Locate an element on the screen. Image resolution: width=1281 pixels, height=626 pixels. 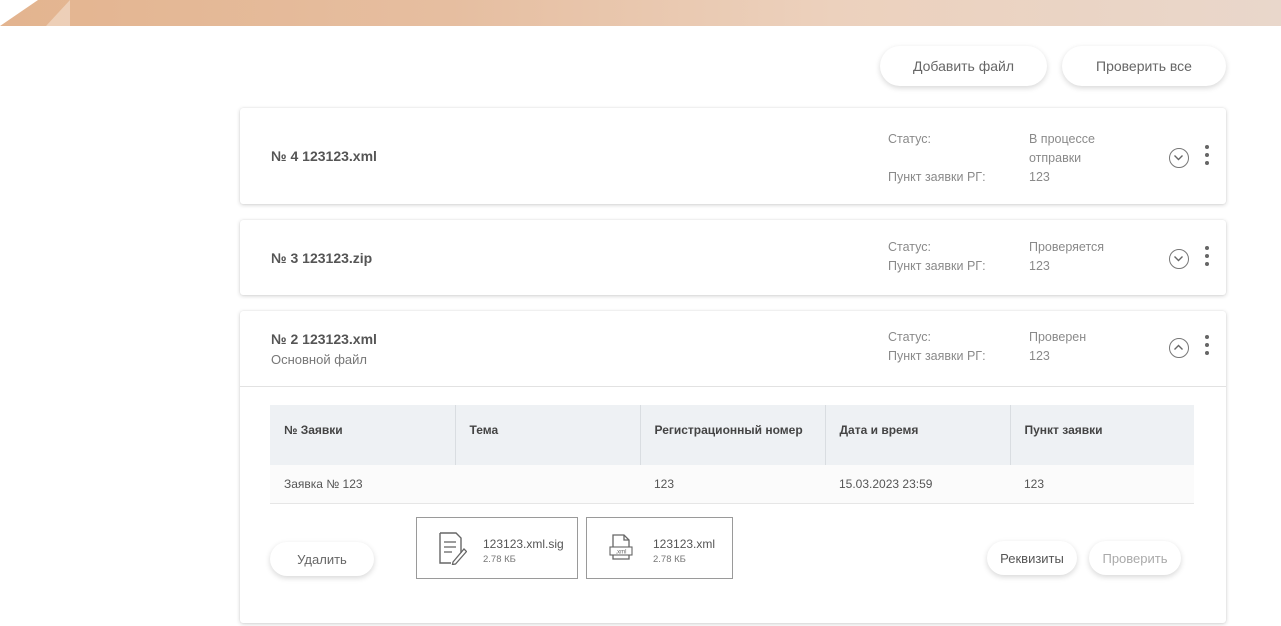
check-button: Проверить is located at coordinates (1135, 558).